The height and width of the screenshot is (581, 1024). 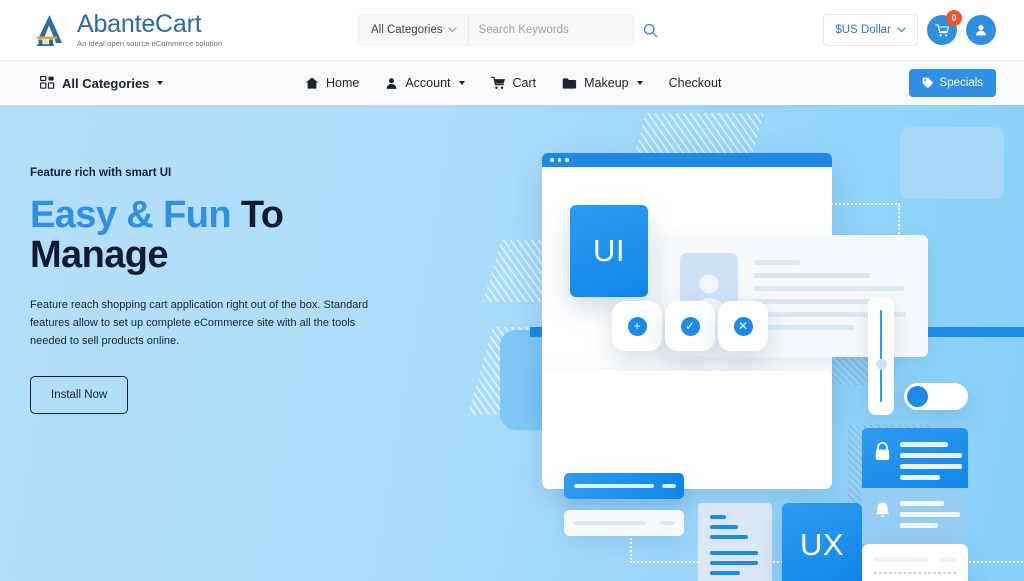 I want to click on specials-label: Specials, so click(x=961, y=83).